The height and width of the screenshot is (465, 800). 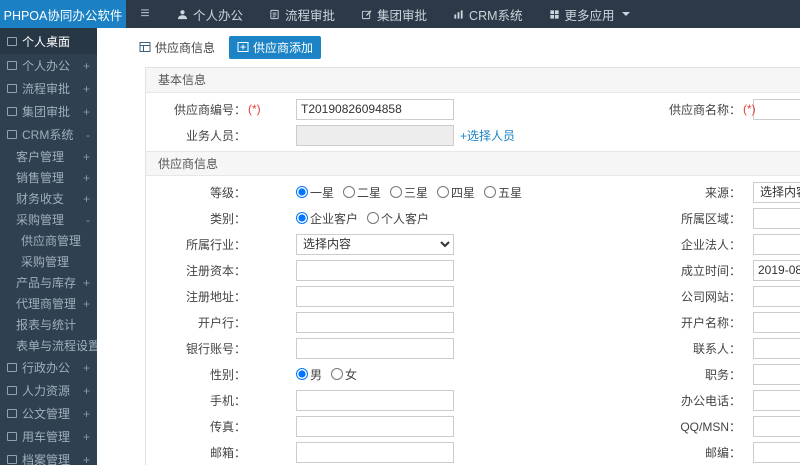 I want to click on source-select: 选择内容, so click(x=776, y=192).